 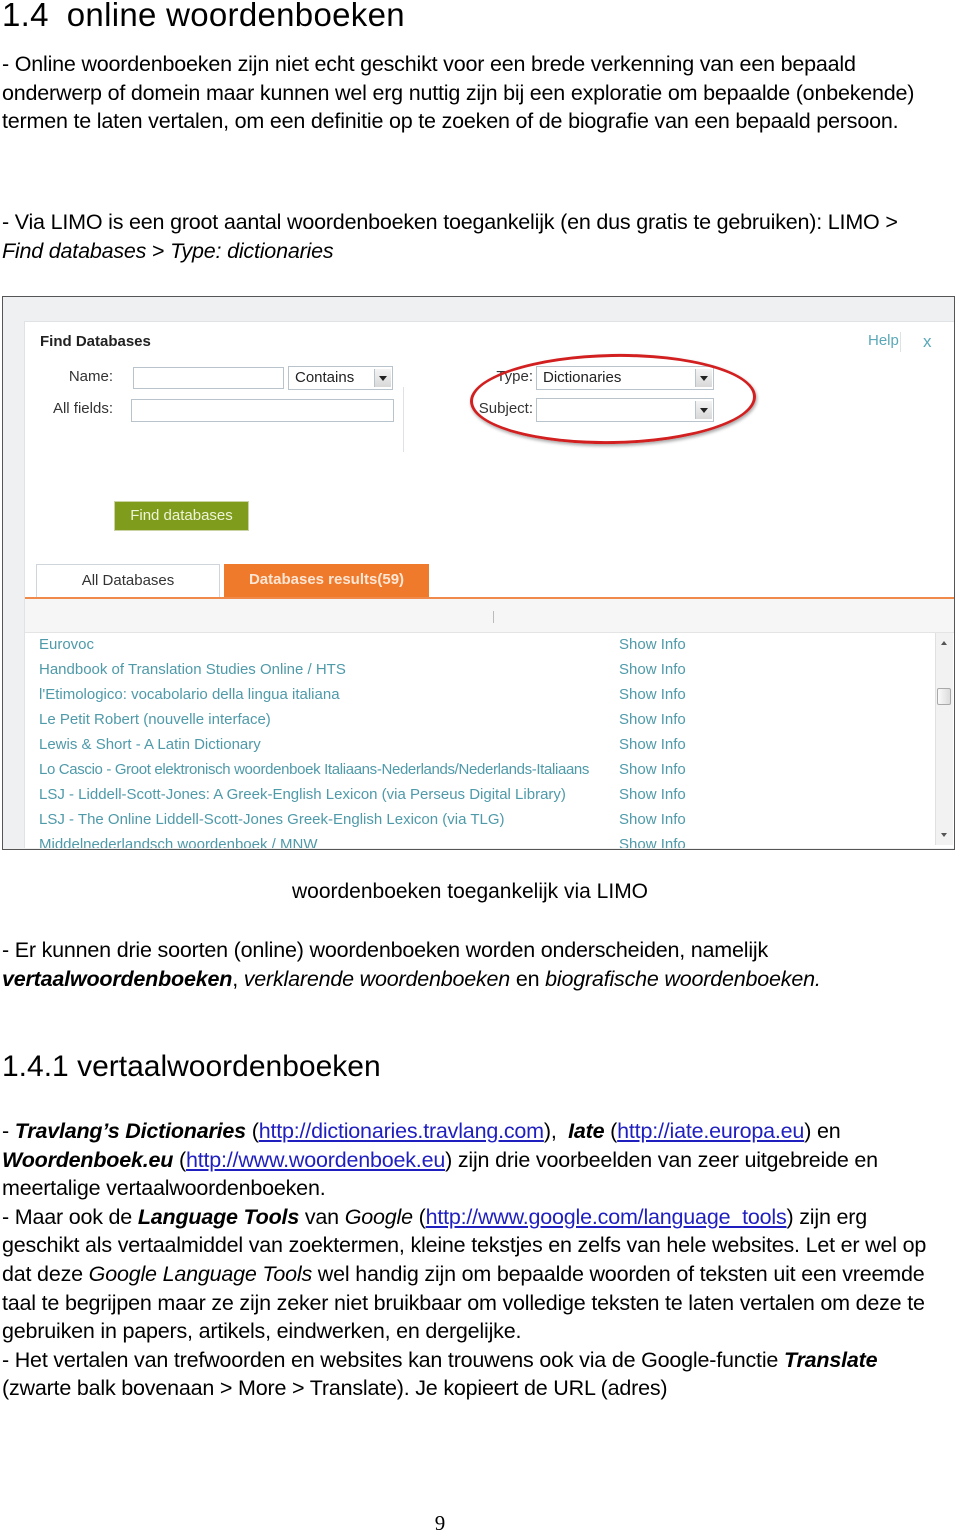 I want to click on google-language-tools-name: Google Language Tools, so click(x=200, y=1273).